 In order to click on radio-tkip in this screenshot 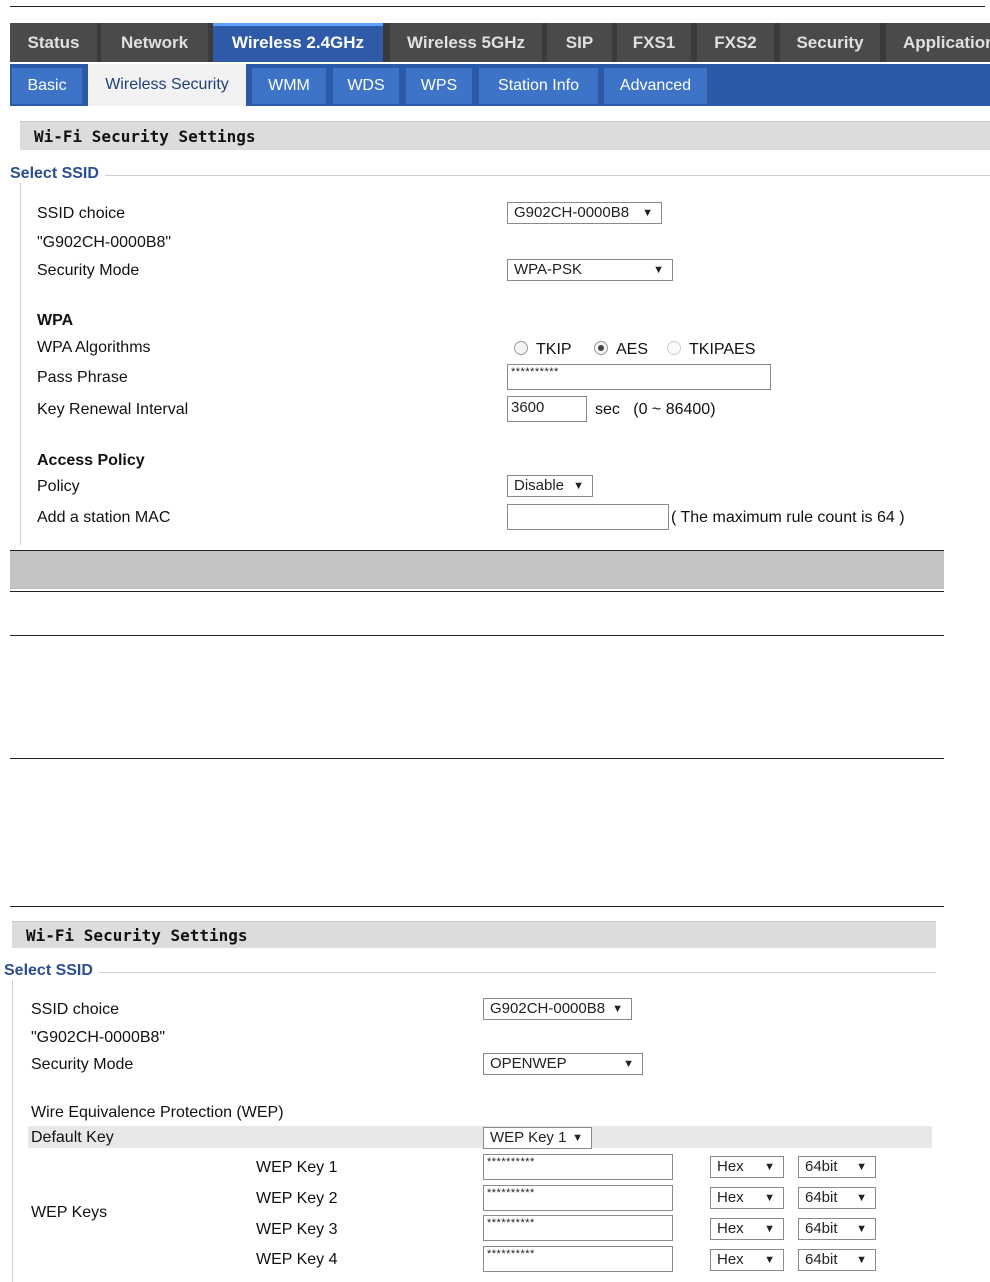, I will do `click(521, 348)`.